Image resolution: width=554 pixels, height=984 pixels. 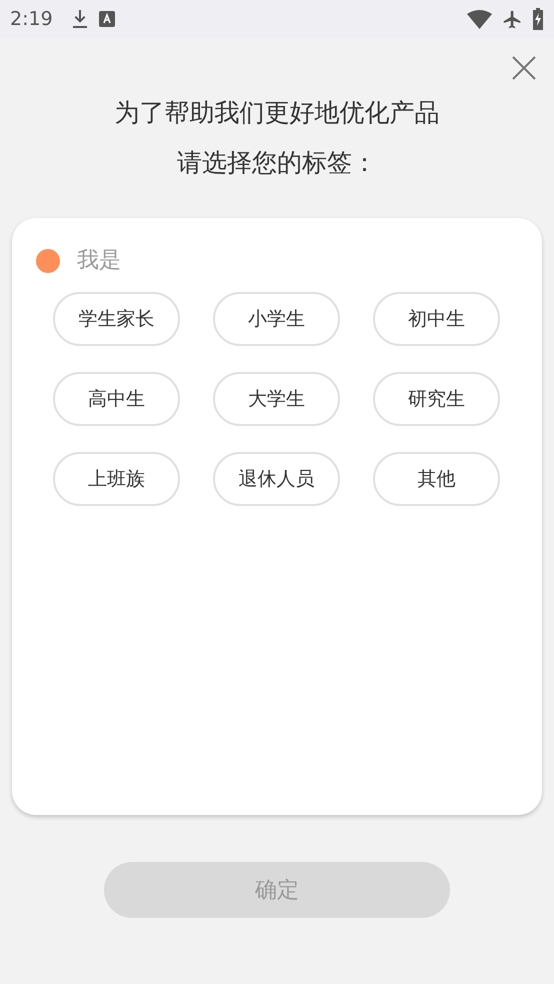 I want to click on tag-chip: 小学生, so click(x=276, y=319).